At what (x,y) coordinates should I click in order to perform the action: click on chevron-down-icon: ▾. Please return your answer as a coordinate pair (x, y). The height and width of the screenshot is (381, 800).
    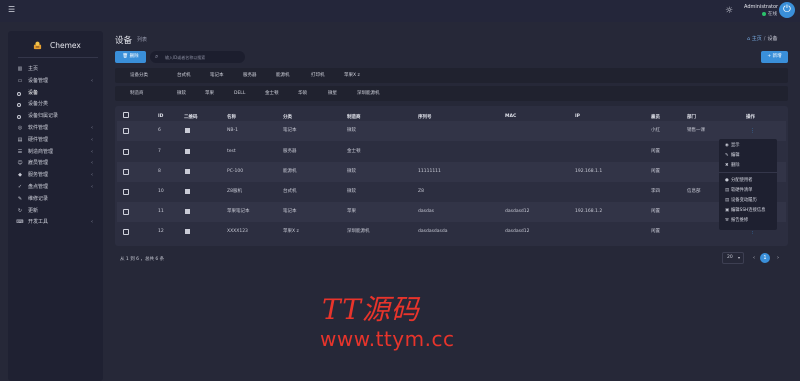
    Looking at the image, I should click on (738, 257).